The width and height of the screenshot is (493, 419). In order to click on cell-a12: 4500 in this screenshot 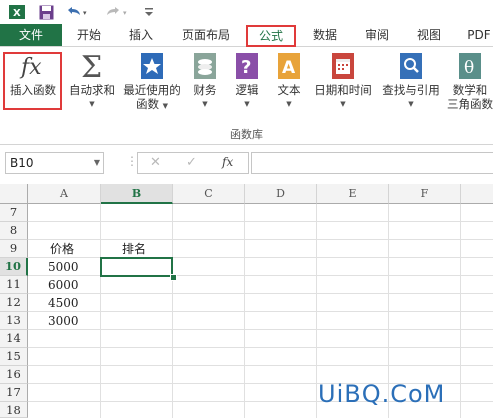, I will do `click(63, 303)`.